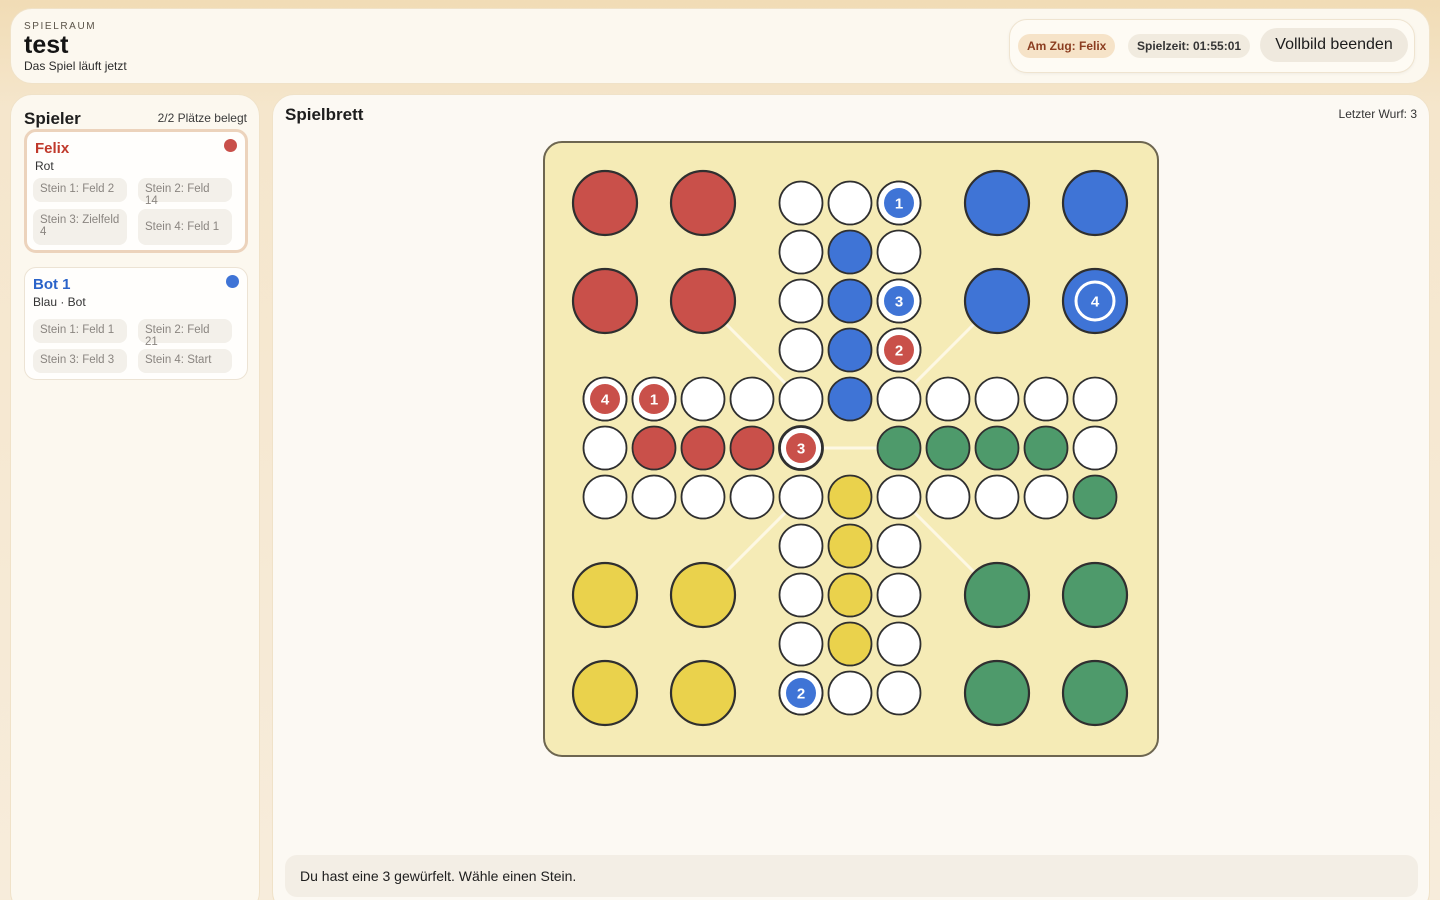 This screenshot has width=1440, height=900. Describe the element at coordinates (1067, 46) in the screenshot. I see `turn-badge: Am Zug: Felix` at that location.